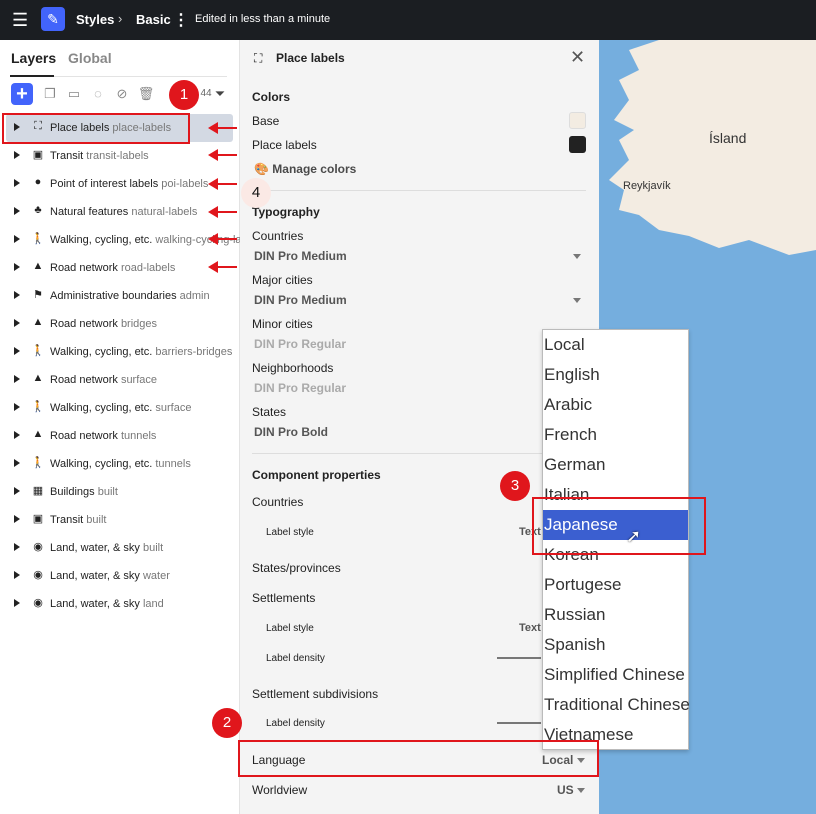 The height and width of the screenshot is (814, 816). What do you see at coordinates (107, 604) in the screenshot?
I see `layer-name: Land, water, & sky land` at bounding box center [107, 604].